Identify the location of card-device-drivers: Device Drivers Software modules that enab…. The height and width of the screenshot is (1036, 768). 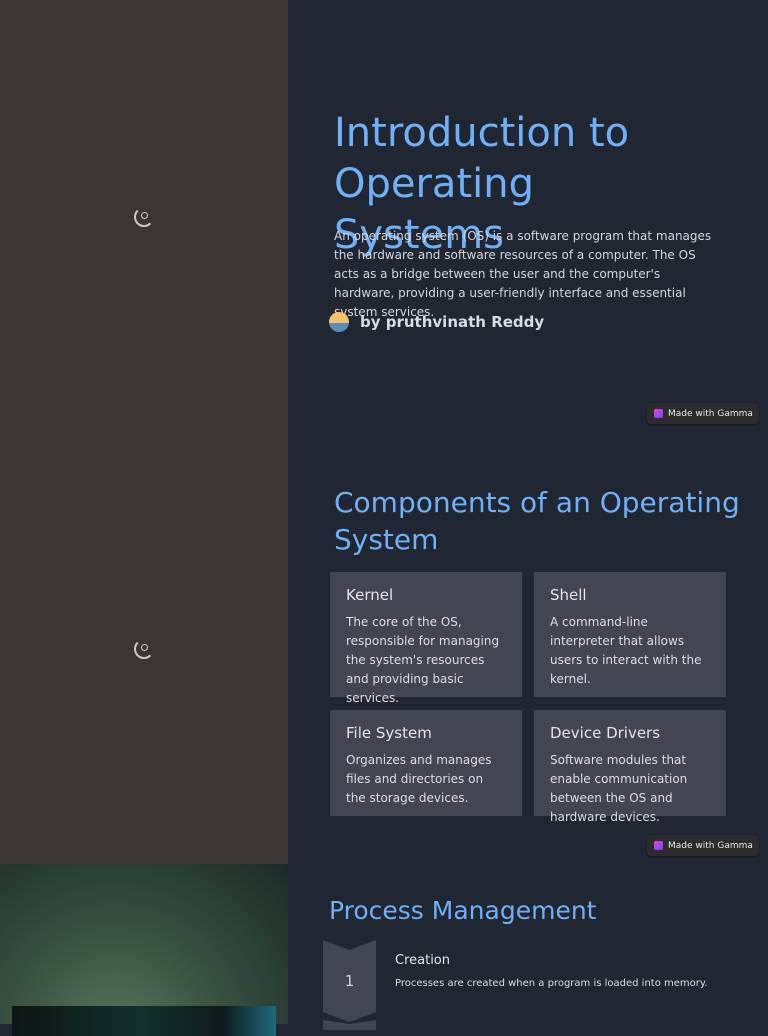
(630, 767).